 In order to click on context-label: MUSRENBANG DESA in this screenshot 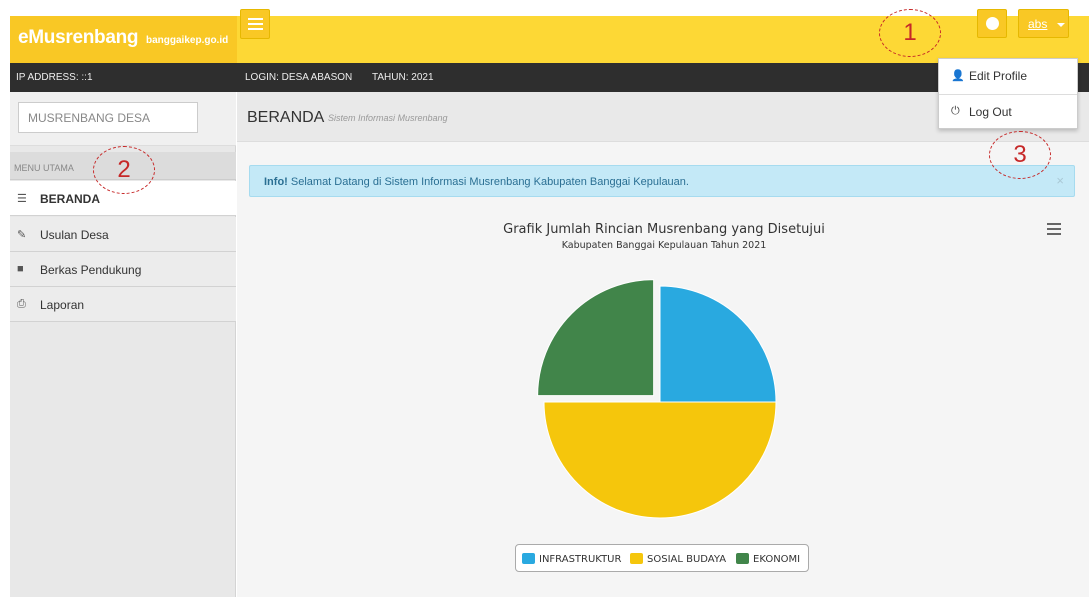, I will do `click(108, 117)`.